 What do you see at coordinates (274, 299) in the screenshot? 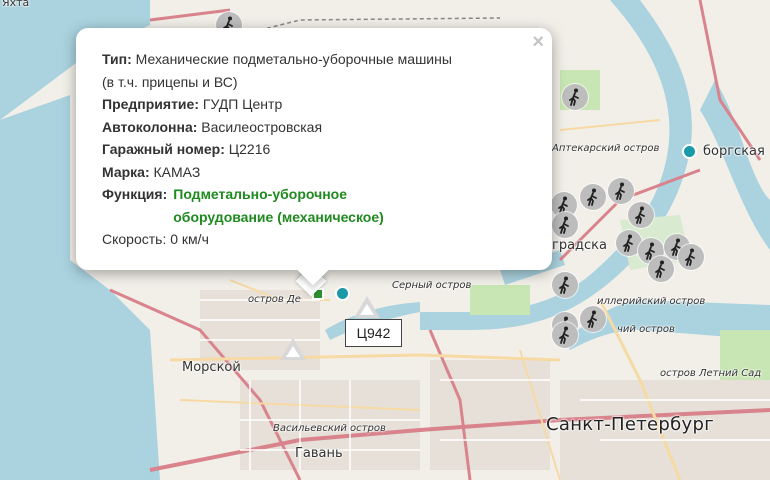
I see `map-label-ostrov-d: остров Де` at bounding box center [274, 299].